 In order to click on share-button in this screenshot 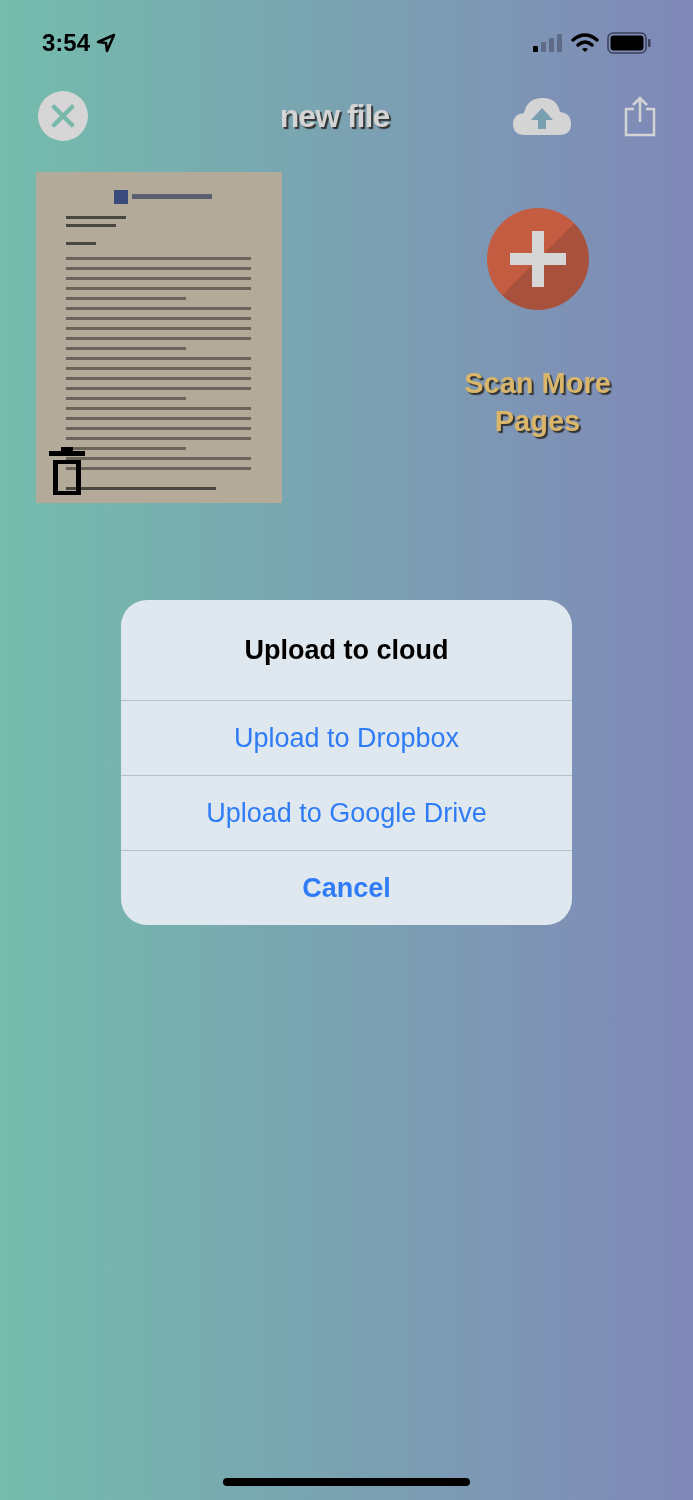, I will do `click(640, 116)`.